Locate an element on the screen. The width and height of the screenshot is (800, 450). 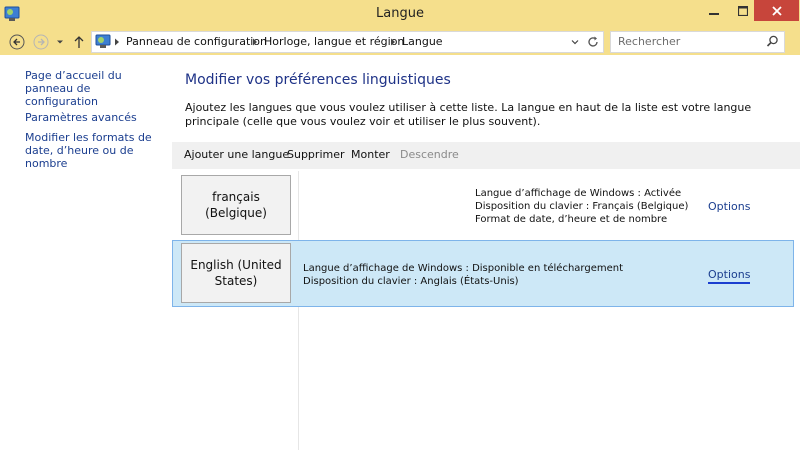
control-panel-icon is located at coordinates (103, 42).